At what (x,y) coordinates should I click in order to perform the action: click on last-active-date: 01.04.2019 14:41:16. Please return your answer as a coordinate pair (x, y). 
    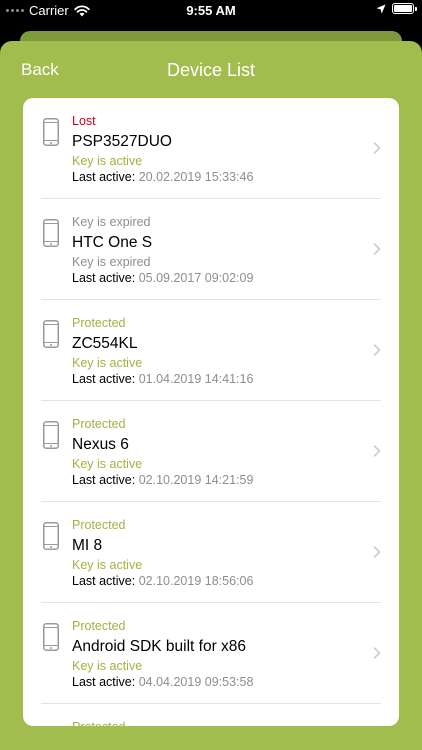
    Looking at the image, I should click on (196, 379).